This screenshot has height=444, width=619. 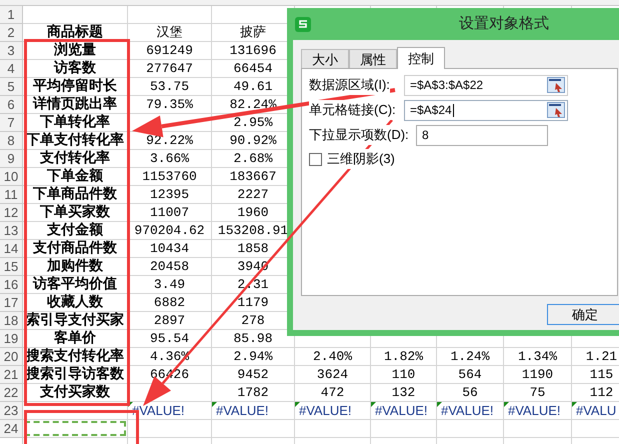 What do you see at coordinates (482, 135) in the screenshot?
I see `number-field: 8` at bounding box center [482, 135].